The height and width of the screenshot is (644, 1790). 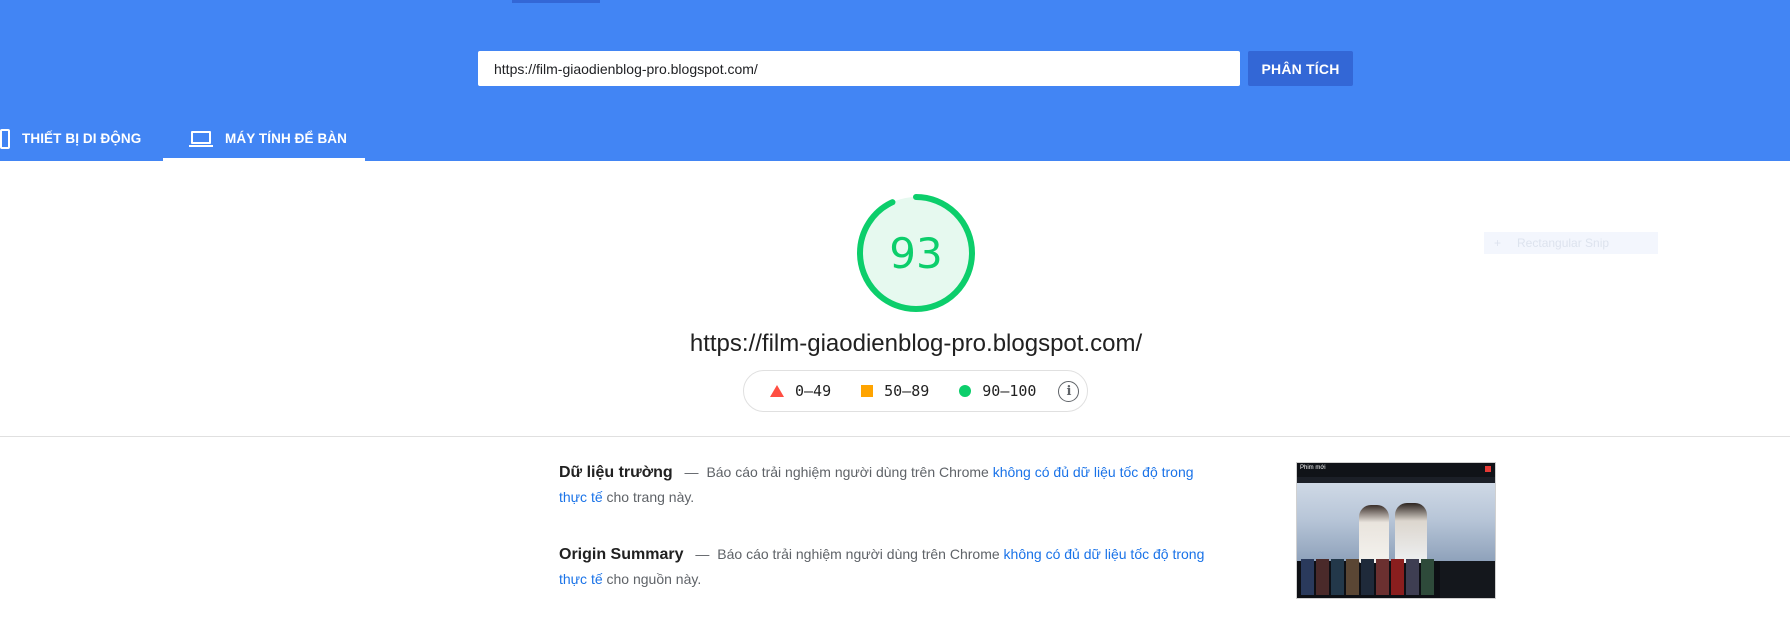 I want to click on legend-item-average: 50–89, so click(x=895, y=391).